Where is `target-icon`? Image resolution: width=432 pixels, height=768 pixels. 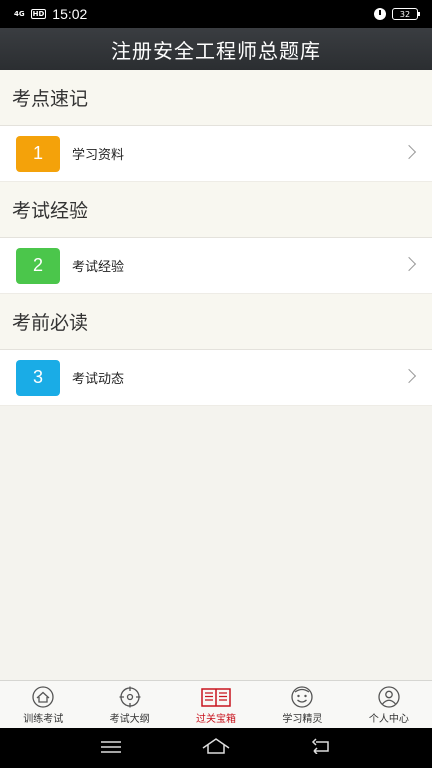
target-icon is located at coordinates (130, 697).